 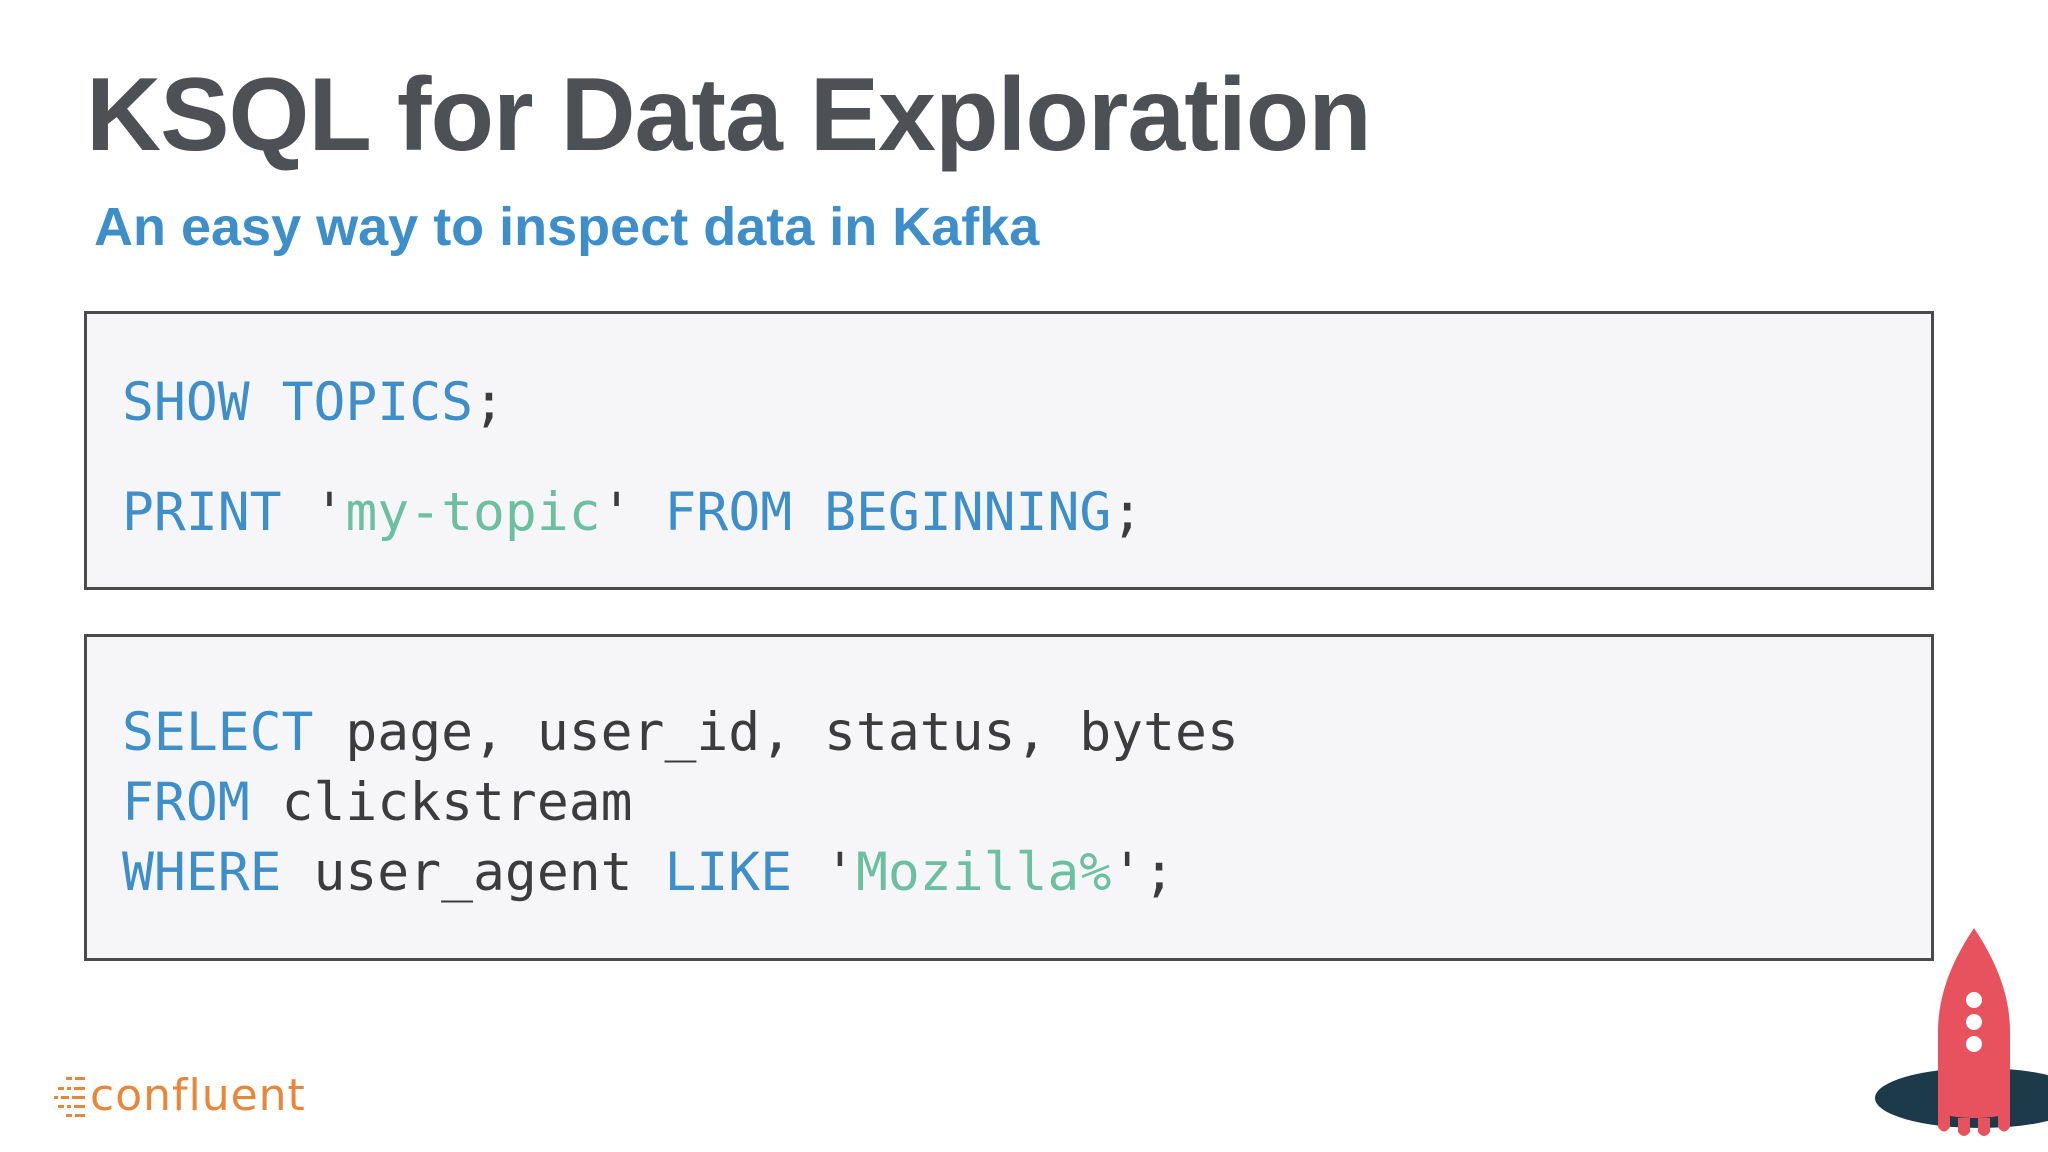 I want to click on keyword-select: SELECT, so click(x=218, y=732).